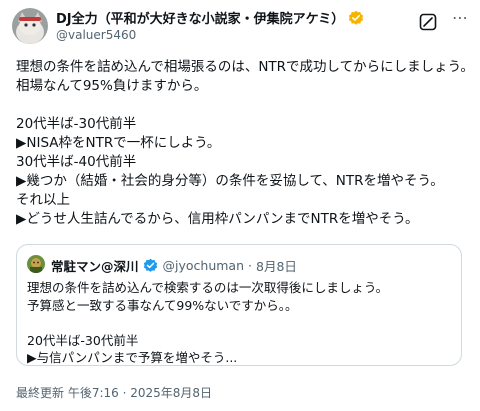 This screenshot has width=480, height=411. I want to click on post-line-blank, so click(243, 105).